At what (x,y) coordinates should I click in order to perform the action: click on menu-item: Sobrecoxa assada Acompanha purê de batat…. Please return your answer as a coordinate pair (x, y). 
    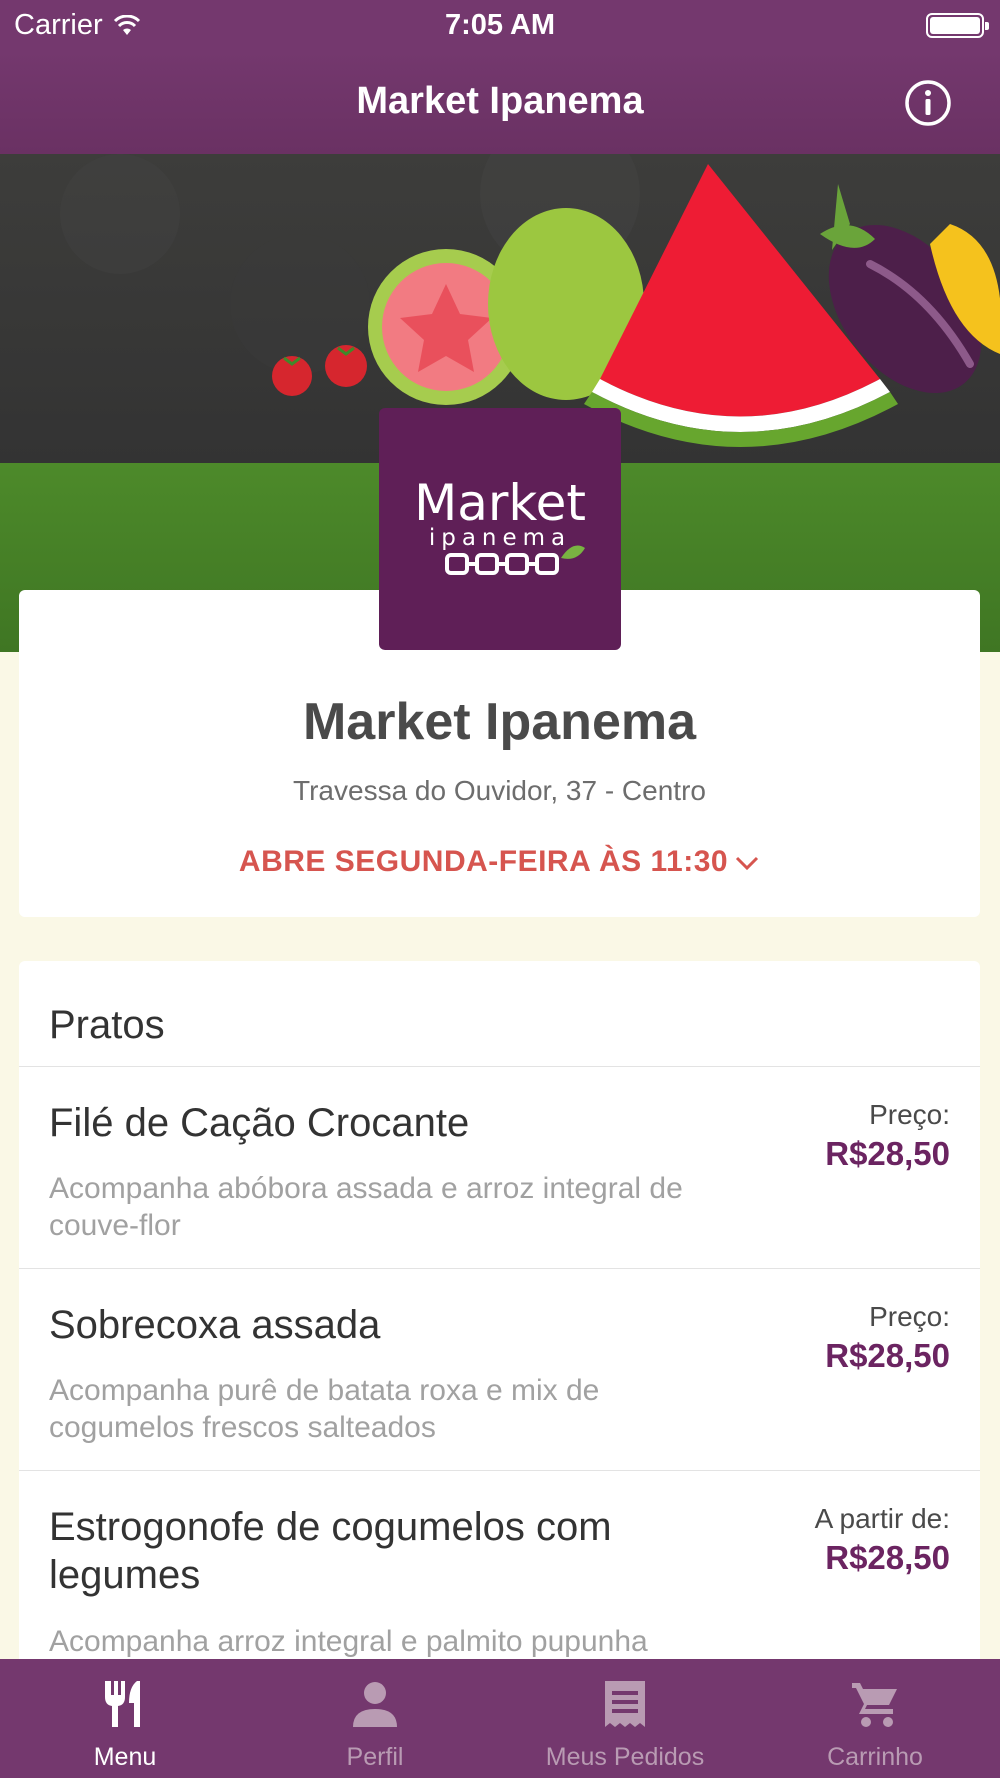
    Looking at the image, I should click on (499, 1370).